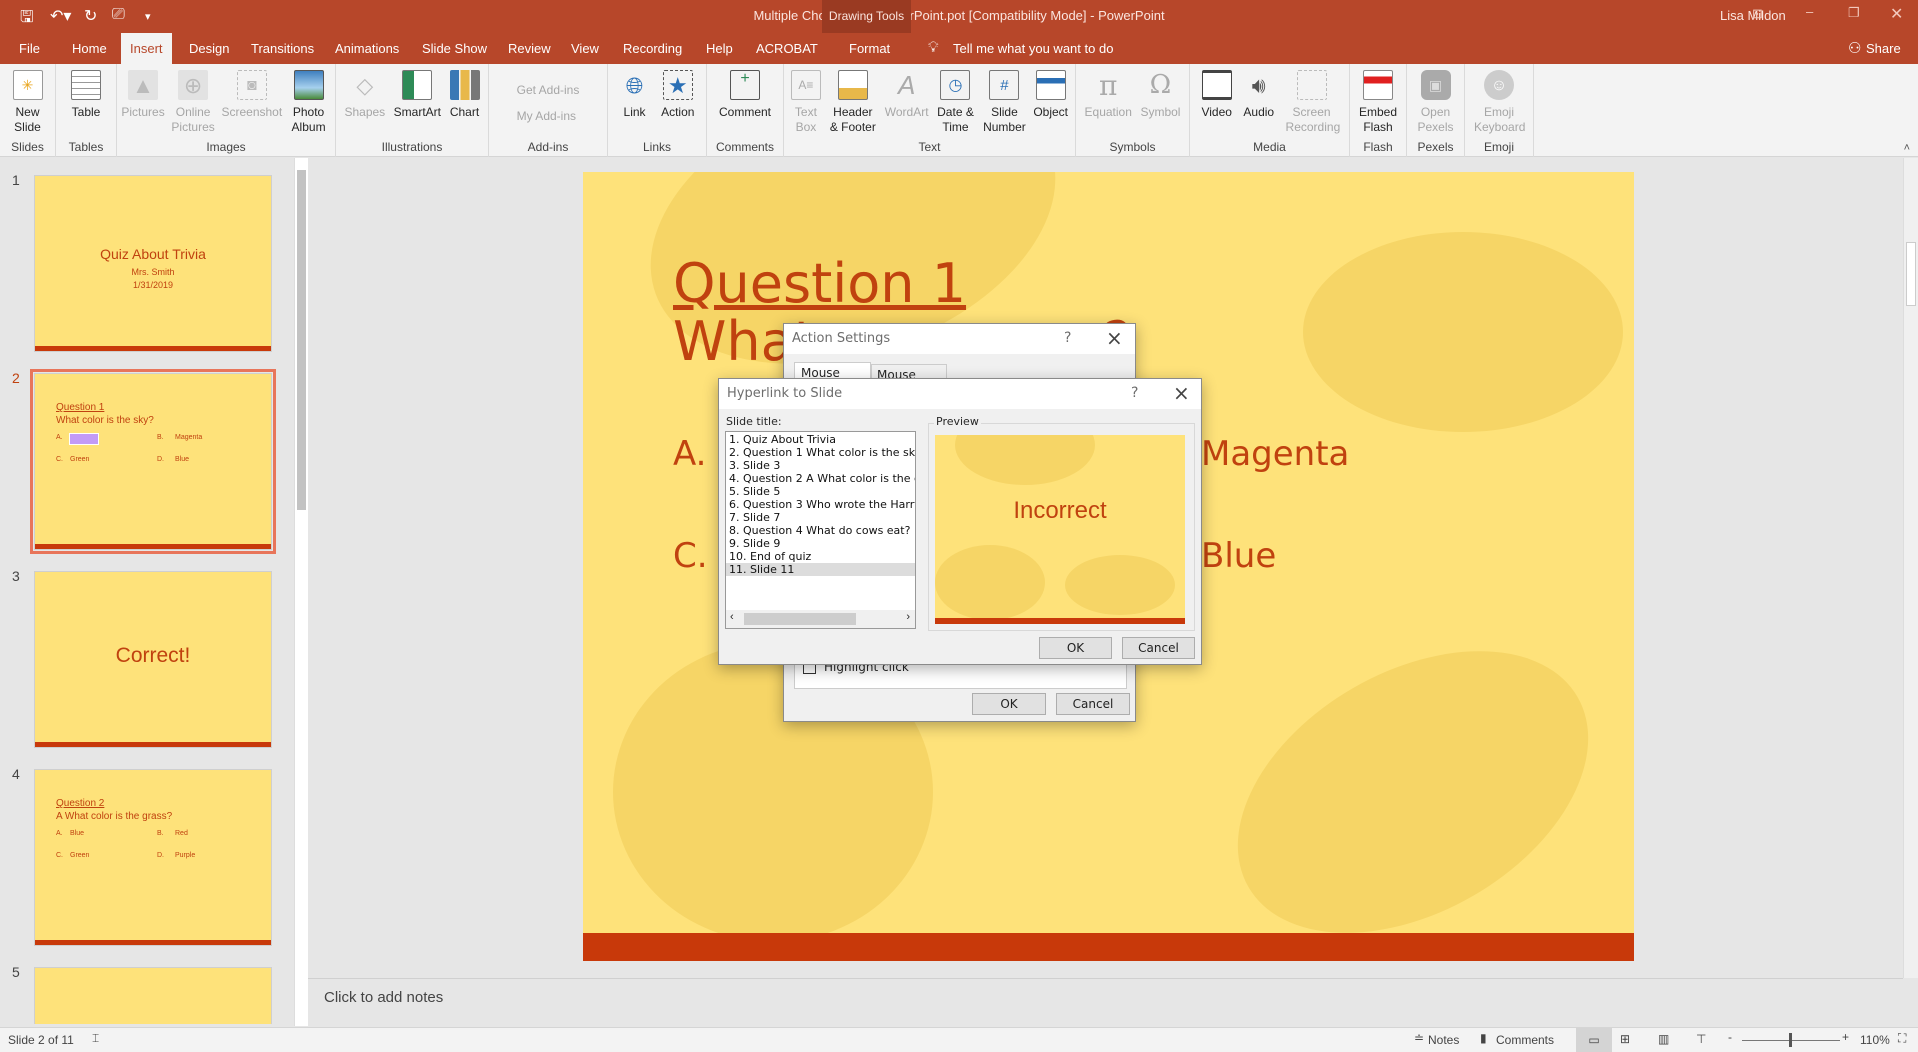  Describe the element at coordinates (677, 102) in the screenshot. I see `action-button: ★ Action` at that location.